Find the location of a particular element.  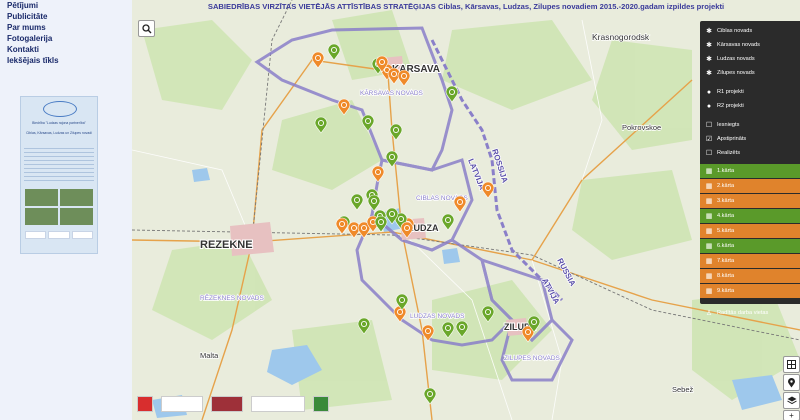

zoom-control: + is located at coordinates (791, 415).